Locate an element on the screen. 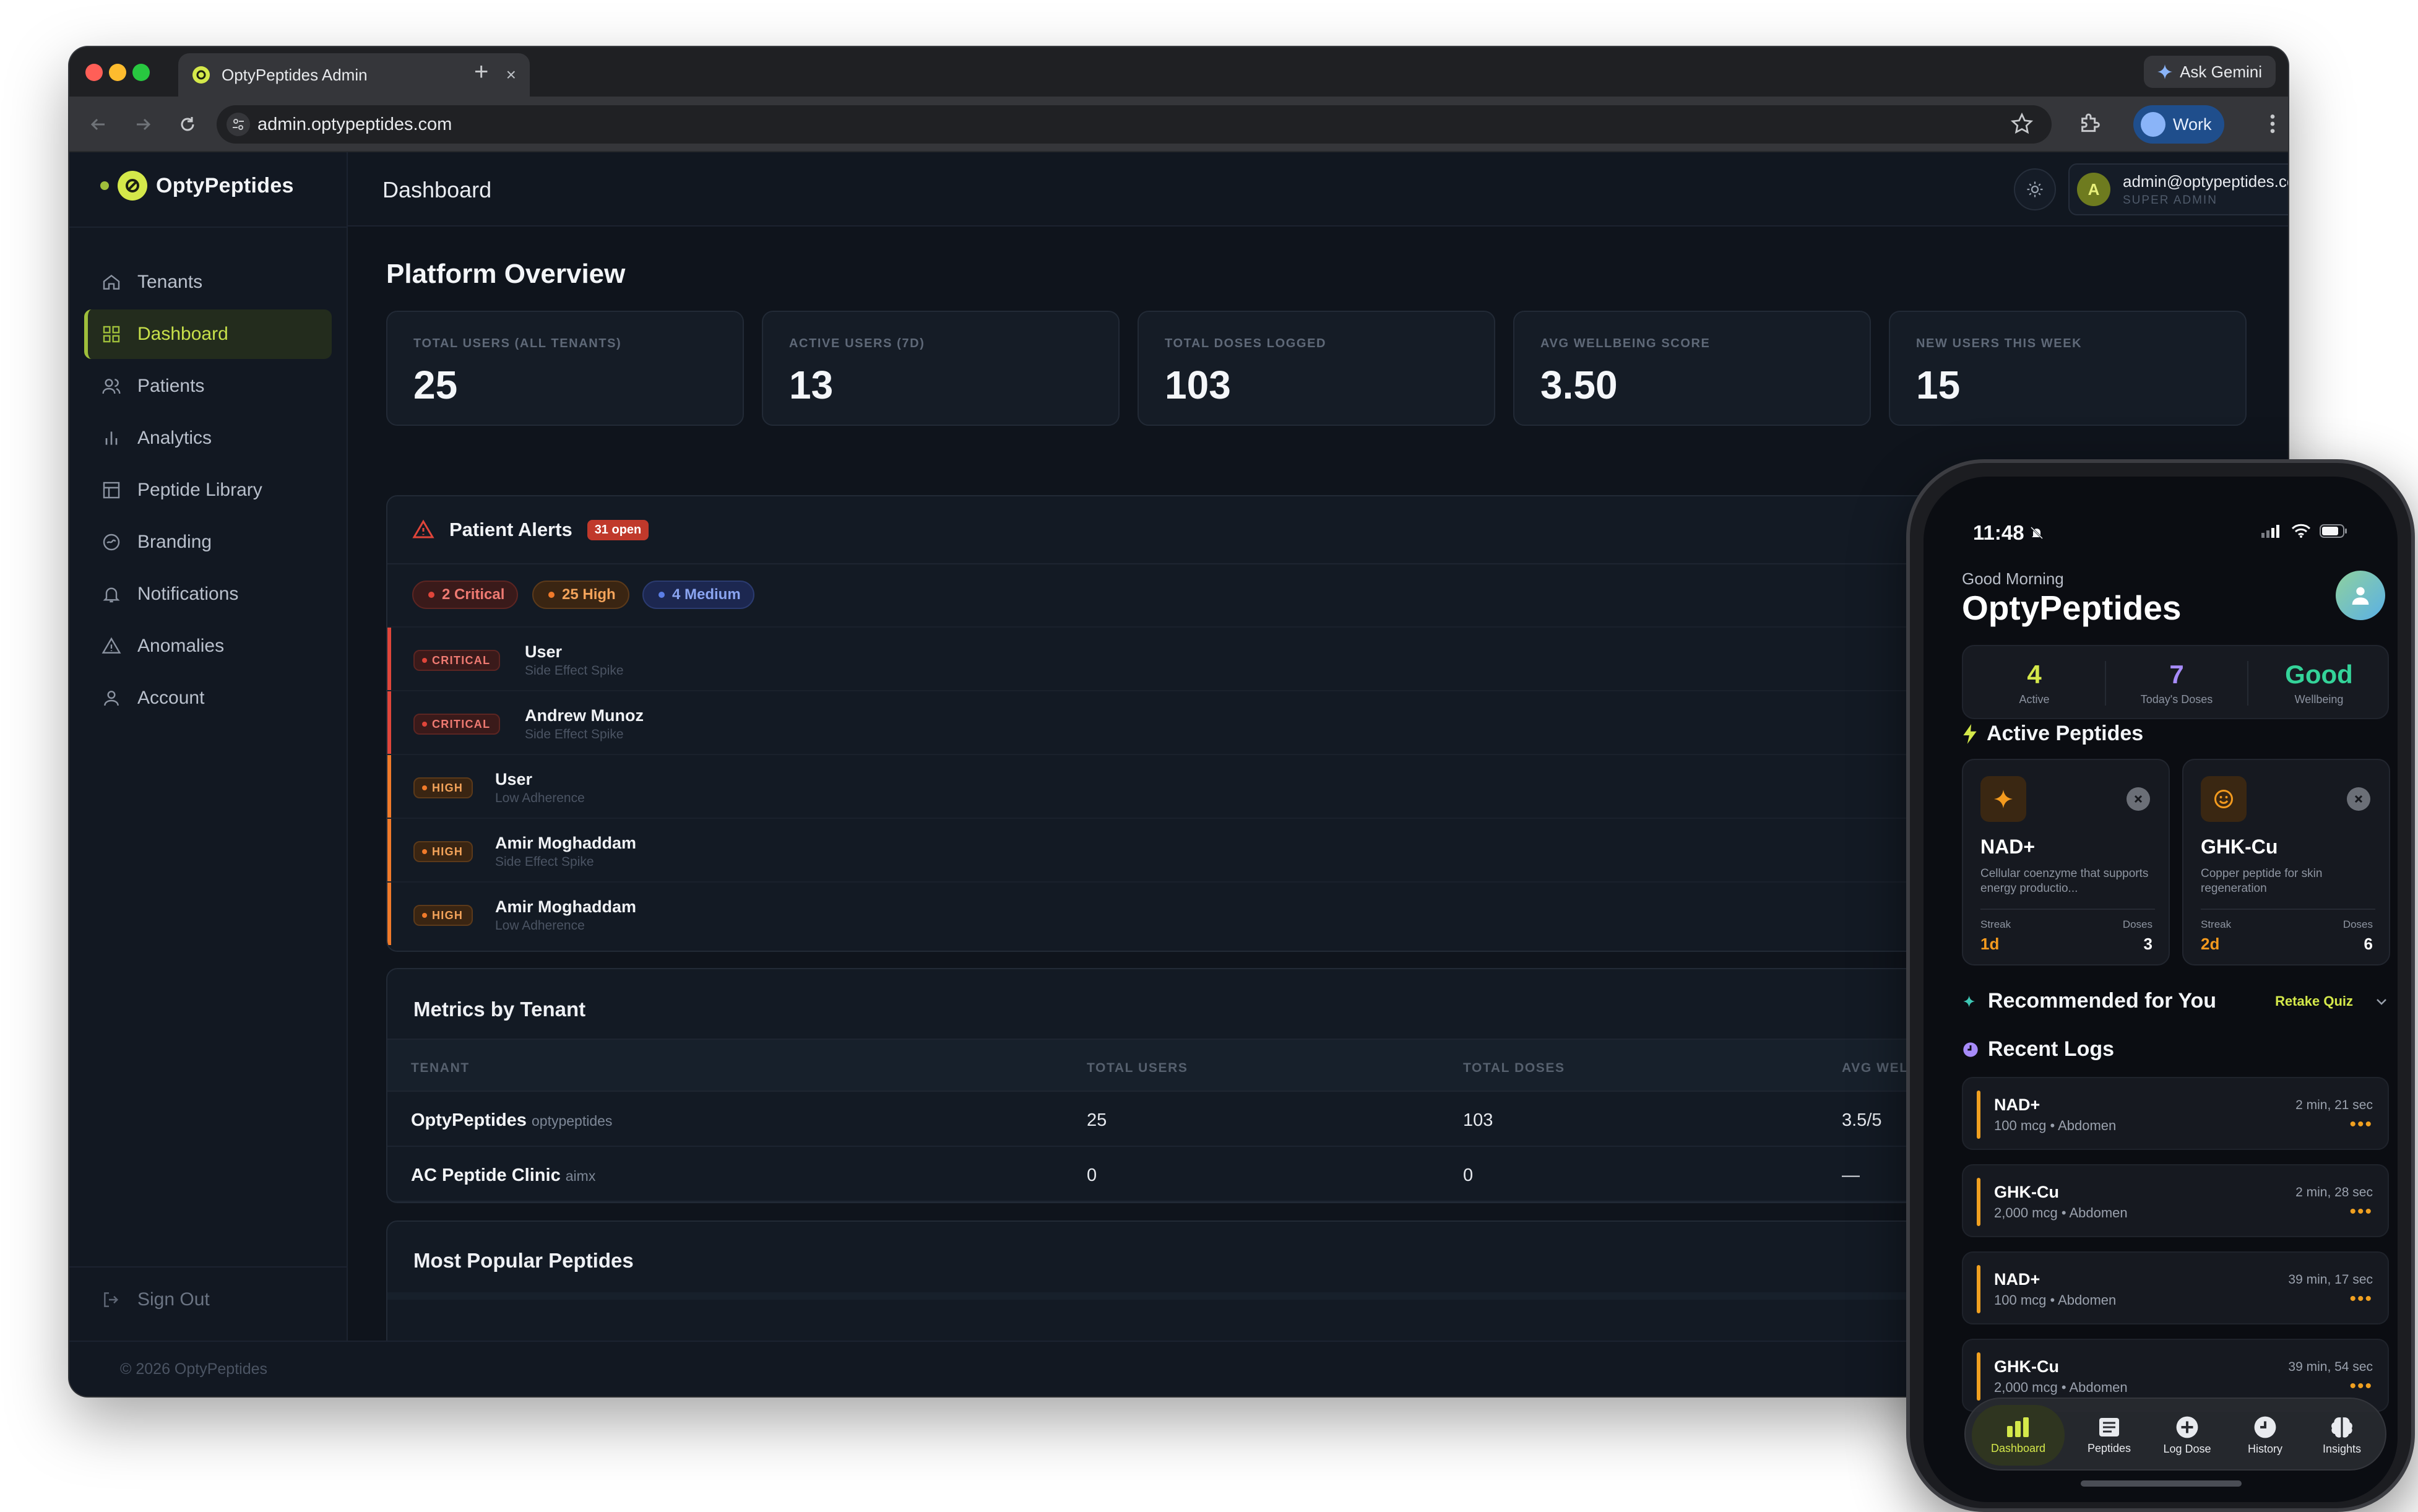  minimize-window-button is located at coordinates (118, 72).